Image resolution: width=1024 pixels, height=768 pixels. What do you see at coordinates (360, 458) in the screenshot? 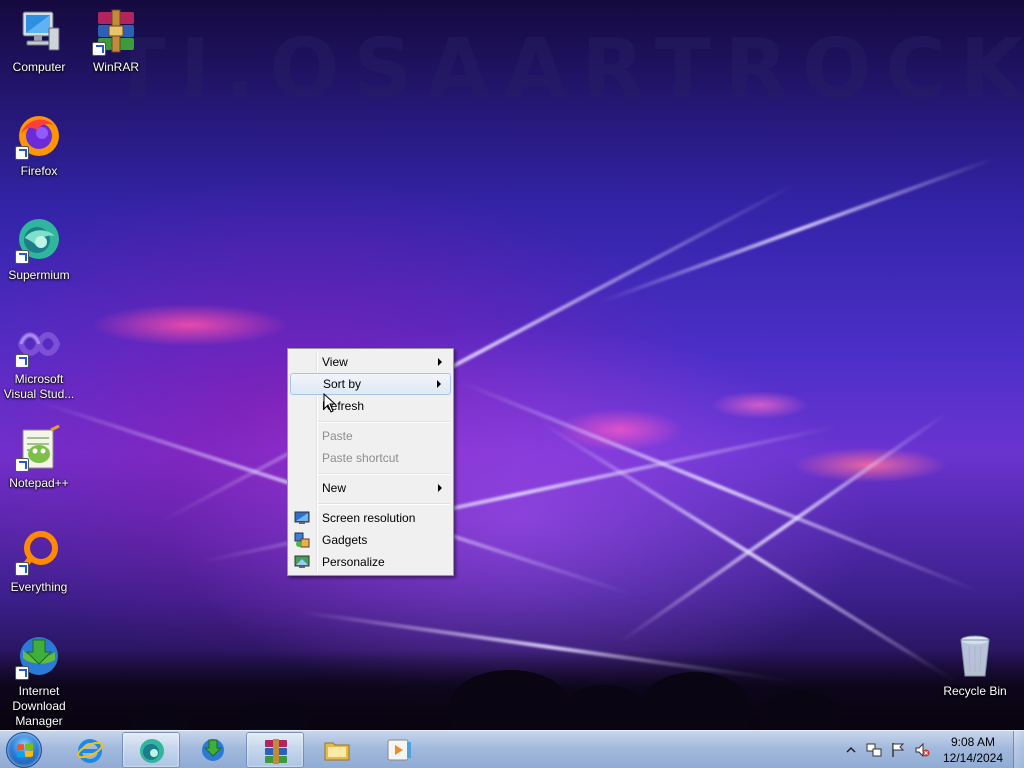
I see `menu-item-label: Paste shortcut` at bounding box center [360, 458].